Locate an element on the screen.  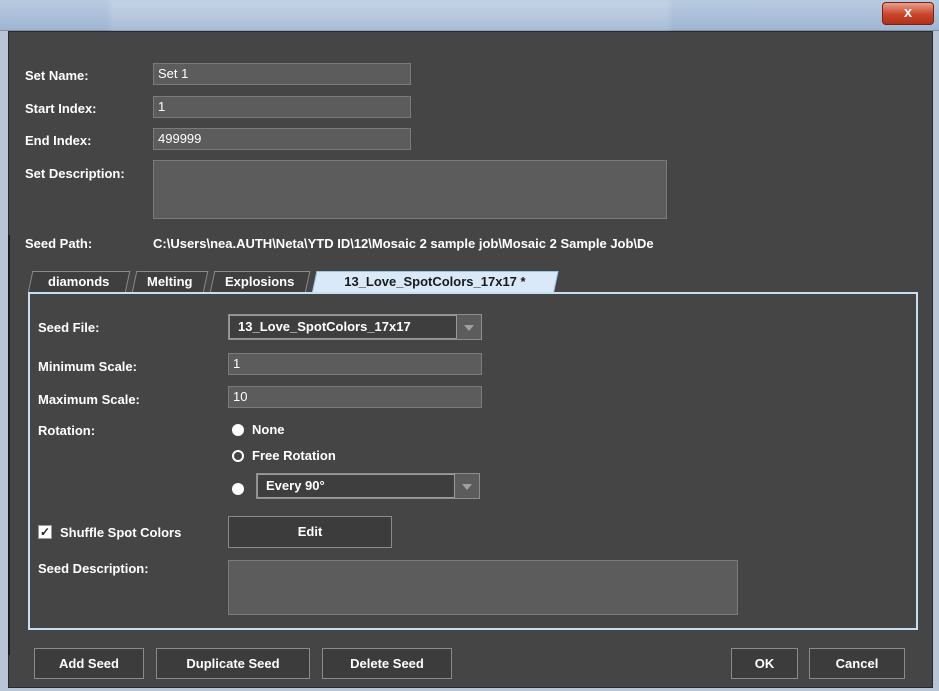
seed-file-dropdown: 13_Love_SpotColors_17x17 is located at coordinates (355, 327).